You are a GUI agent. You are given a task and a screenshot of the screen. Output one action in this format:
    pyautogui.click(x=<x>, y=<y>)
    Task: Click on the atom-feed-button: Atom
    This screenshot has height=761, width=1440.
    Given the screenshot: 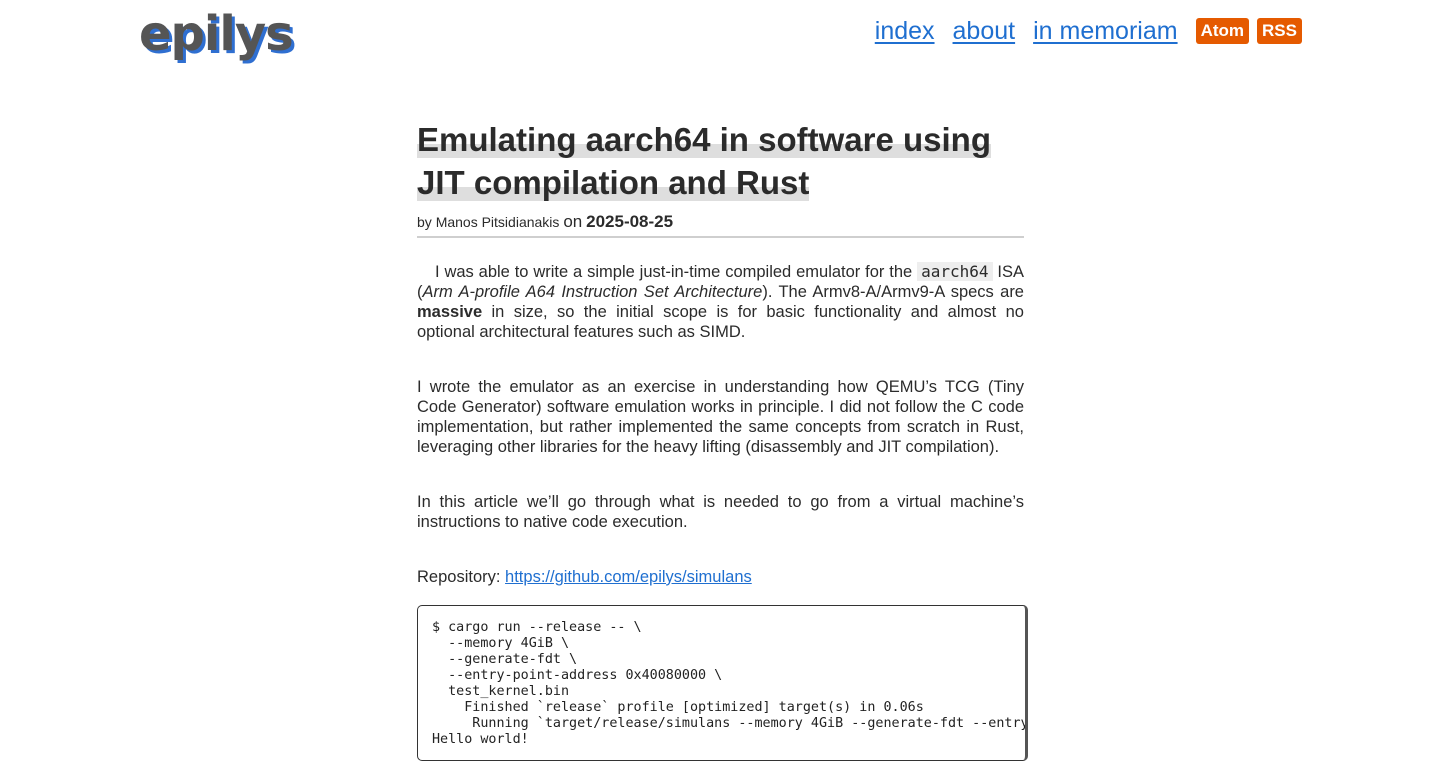 What is the action you would take?
    pyautogui.click(x=1222, y=31)
    